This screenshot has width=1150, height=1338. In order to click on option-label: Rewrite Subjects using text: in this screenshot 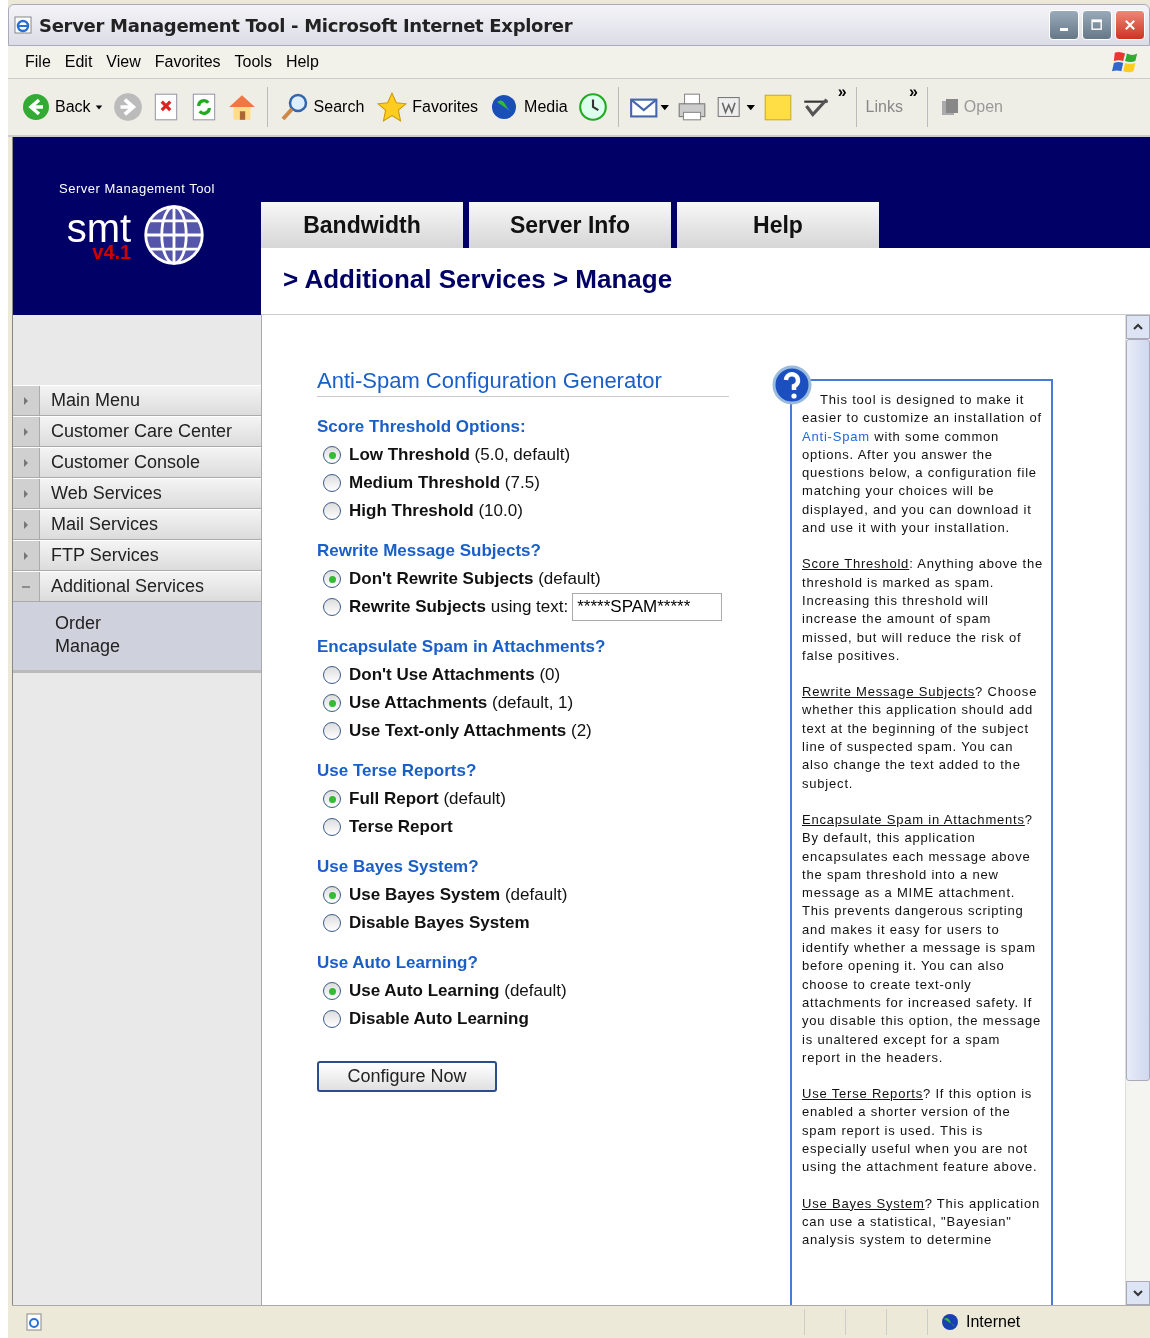, I will do `click(459, 607)`.